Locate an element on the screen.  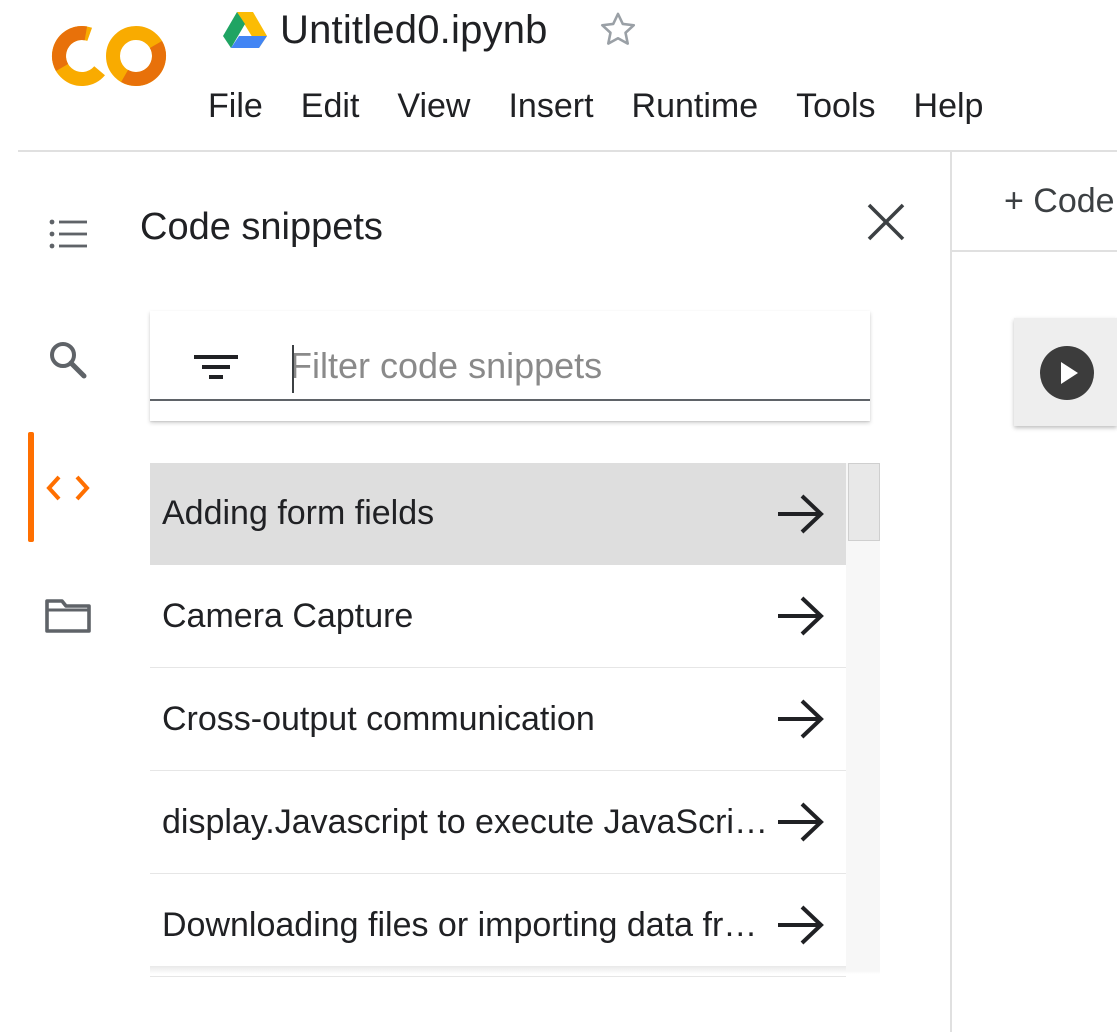
panel-splitter is located at coordinates (951, 592).